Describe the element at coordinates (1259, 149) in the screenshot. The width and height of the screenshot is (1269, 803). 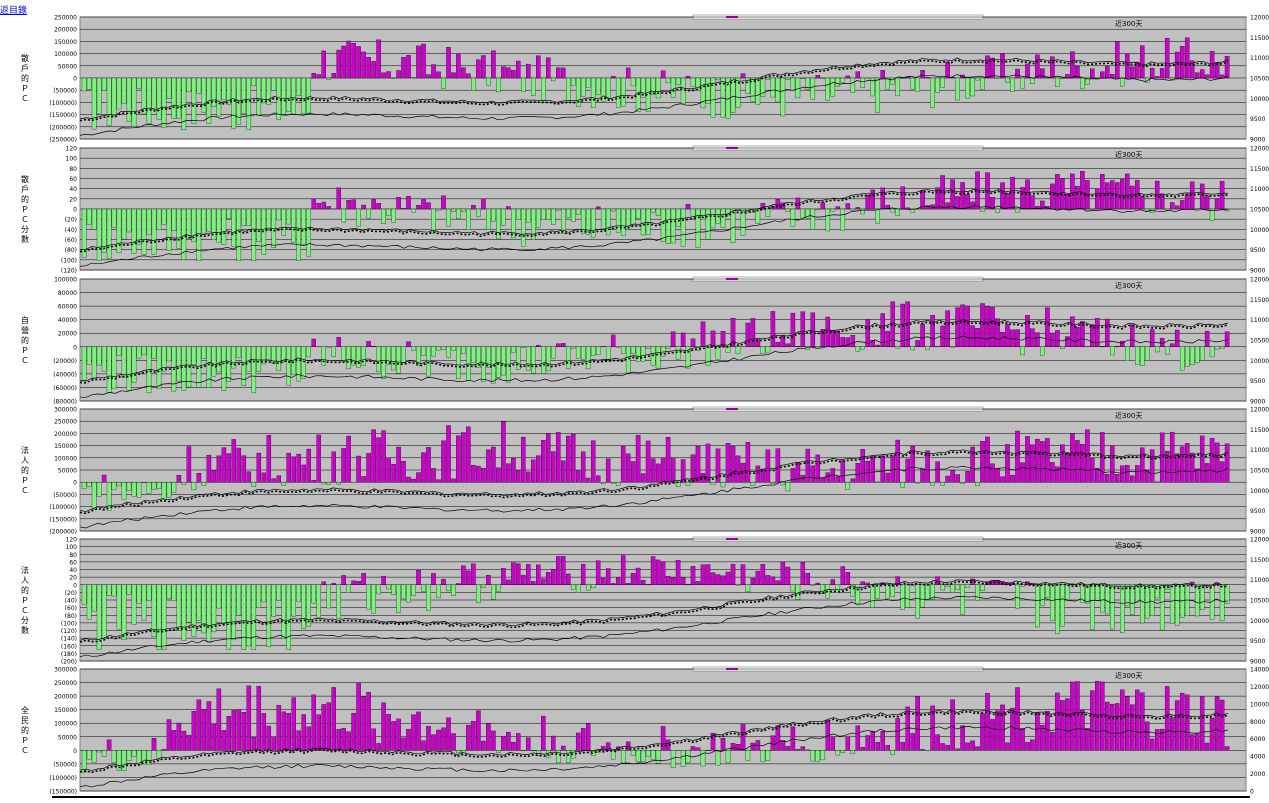
I see `right-tick-label: 12000` at that location.